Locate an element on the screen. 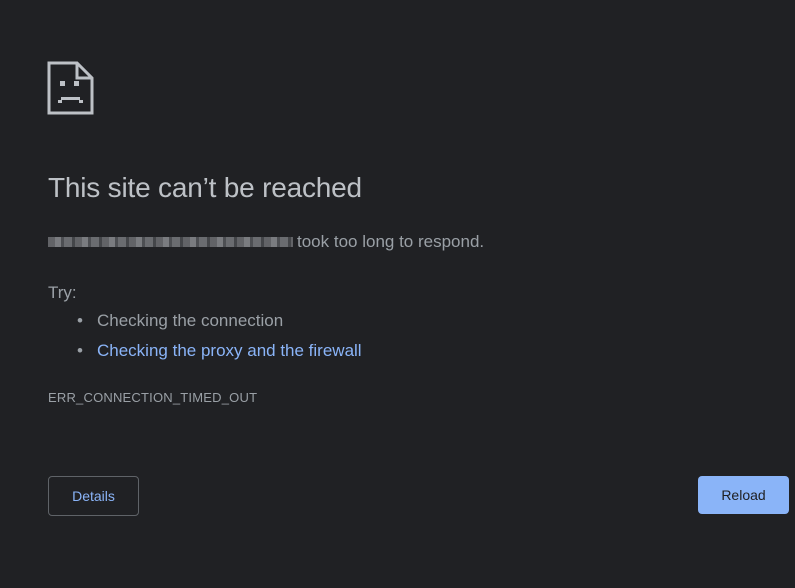 This screenshot has width=795, height=588. redacted-hostname is located at coordinates (170, 242).